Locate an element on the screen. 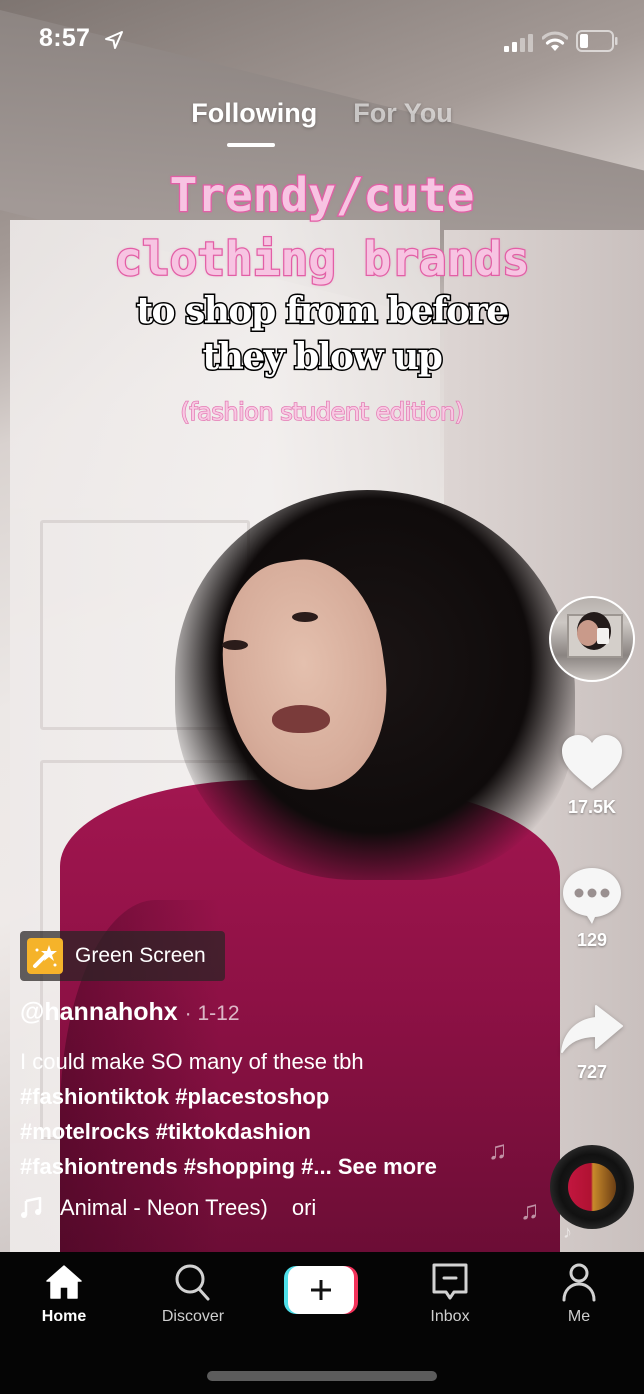 This screenshot has width=644, height=1394. create-button-face is located at coordinates (321, 1290).